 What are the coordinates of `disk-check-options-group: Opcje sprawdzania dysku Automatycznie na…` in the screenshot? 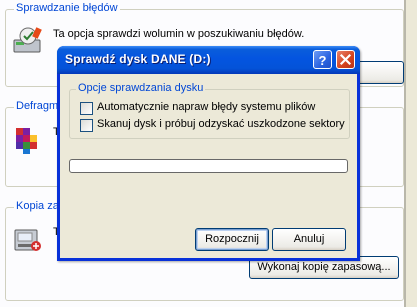 It's located at (209, 110).